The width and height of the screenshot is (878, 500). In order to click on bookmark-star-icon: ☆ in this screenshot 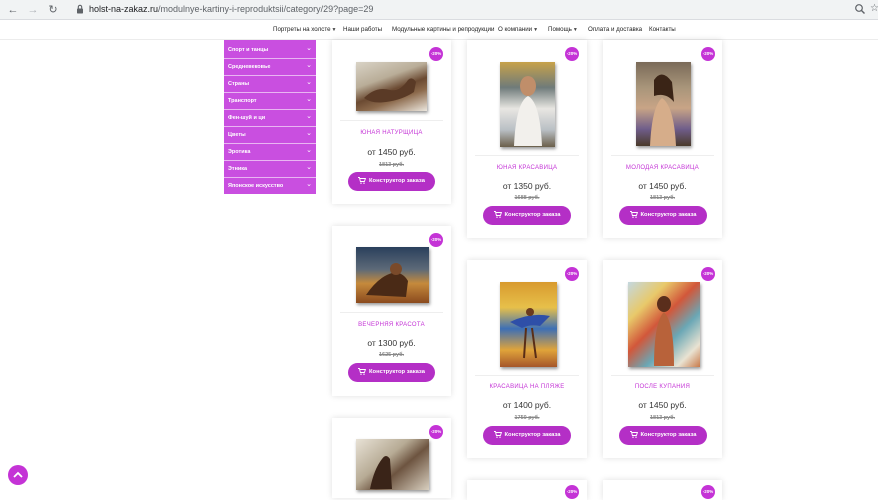, I will do `click(874, 9)`.